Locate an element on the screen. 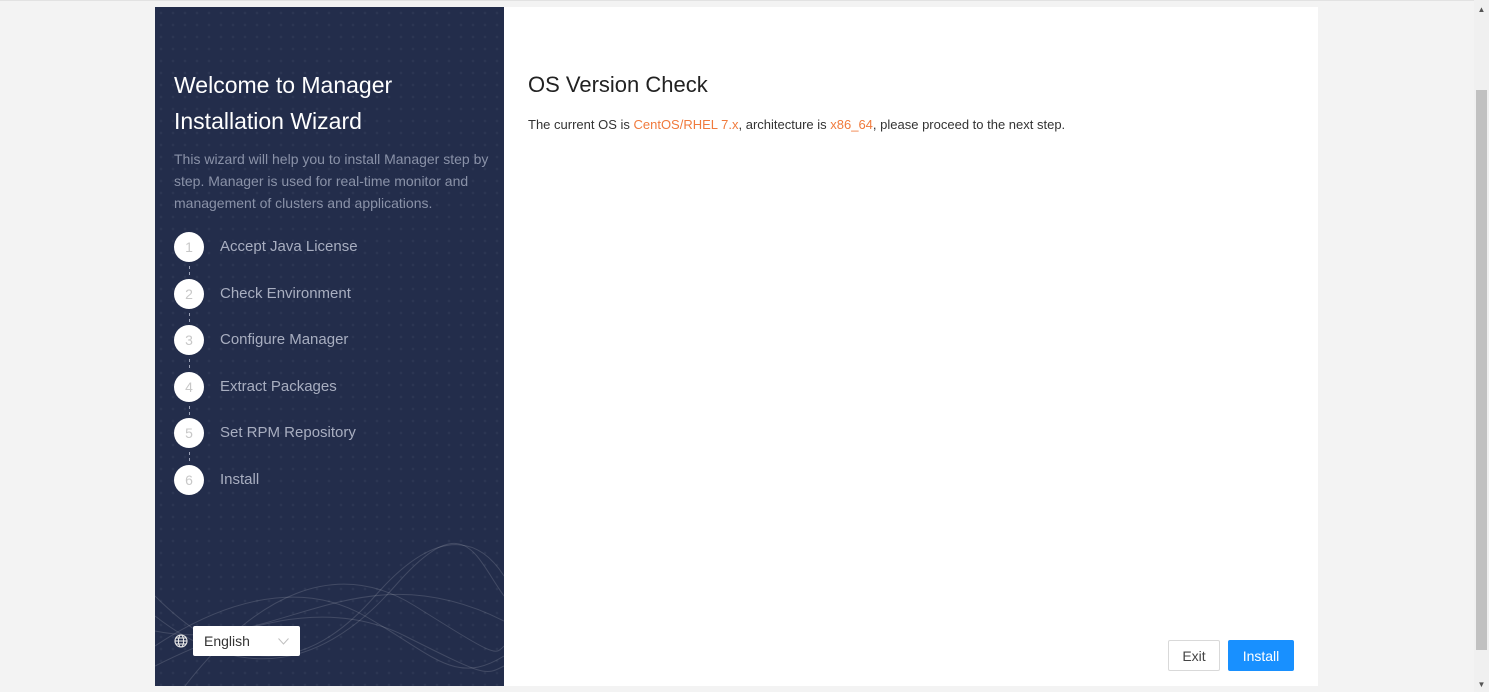 The height and width of the screenshot is (692, 1489). language-selected-value: English is located at coordinates (227, 641).